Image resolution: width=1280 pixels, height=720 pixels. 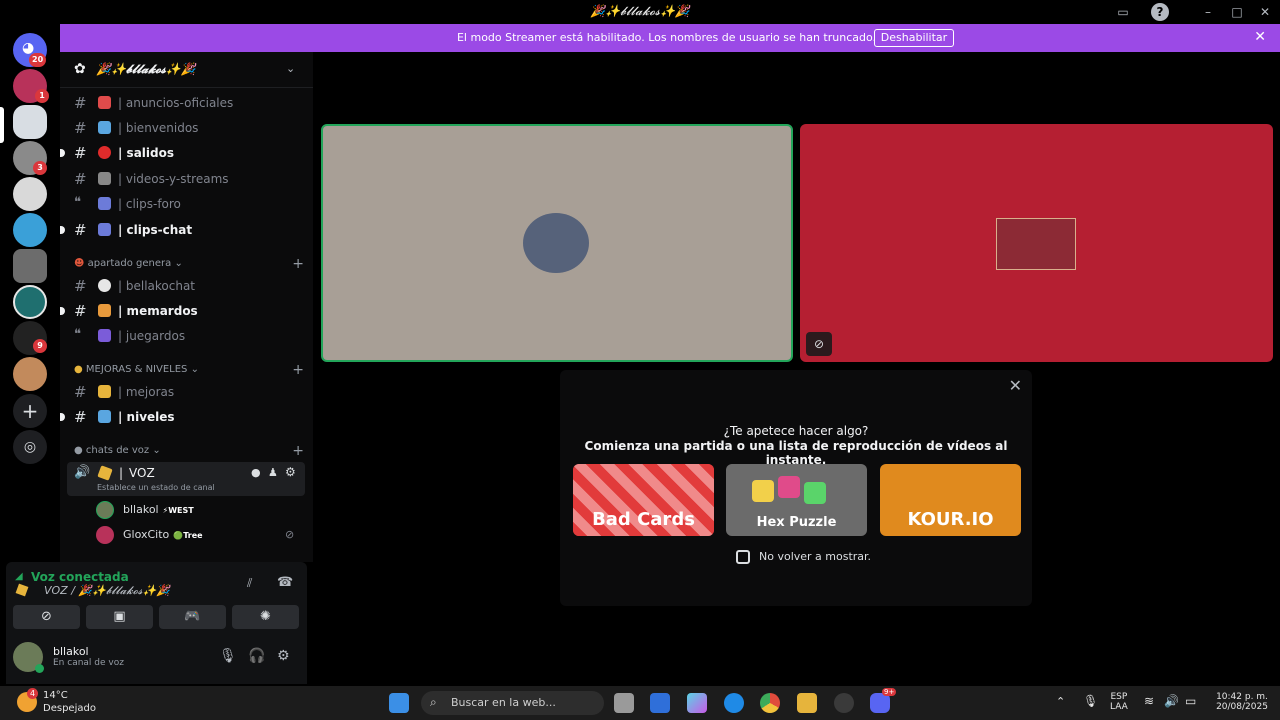 I want to click on channel-bienvenidos: # | bienvenidos, so click(x=186, y=128).